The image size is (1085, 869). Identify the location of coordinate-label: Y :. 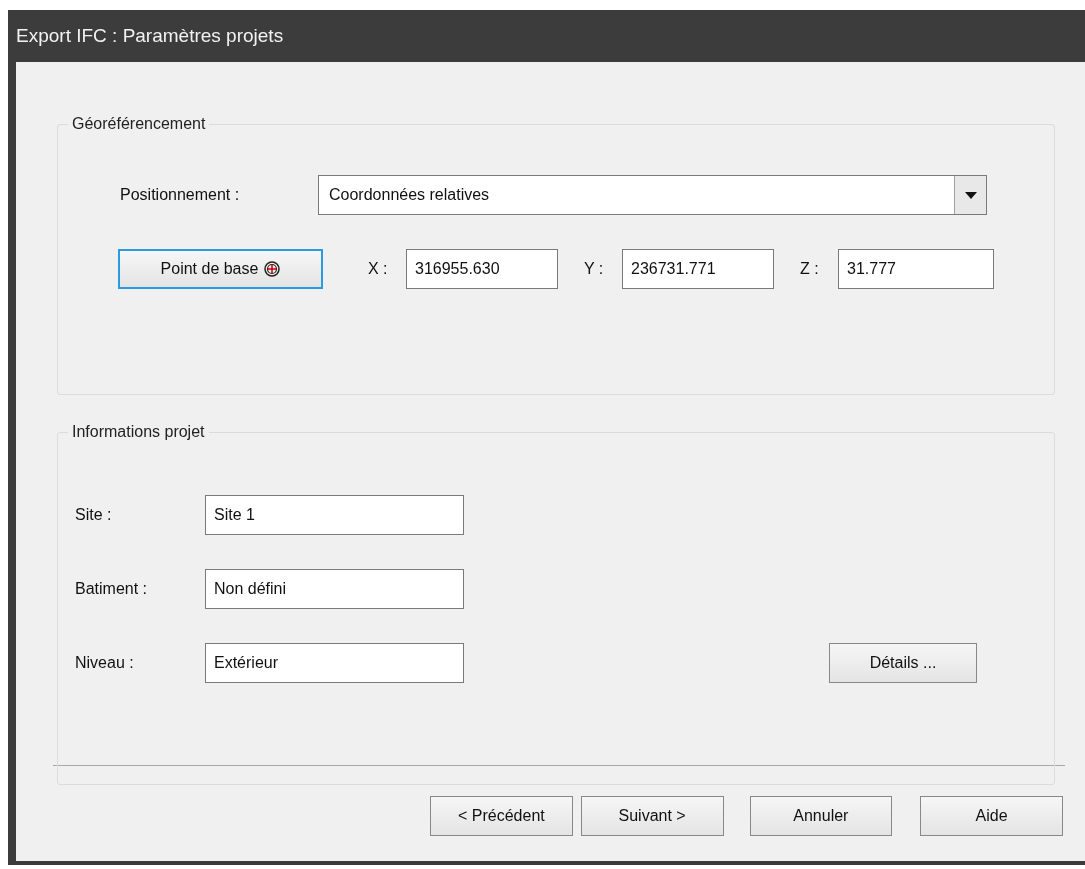
(594, 269).